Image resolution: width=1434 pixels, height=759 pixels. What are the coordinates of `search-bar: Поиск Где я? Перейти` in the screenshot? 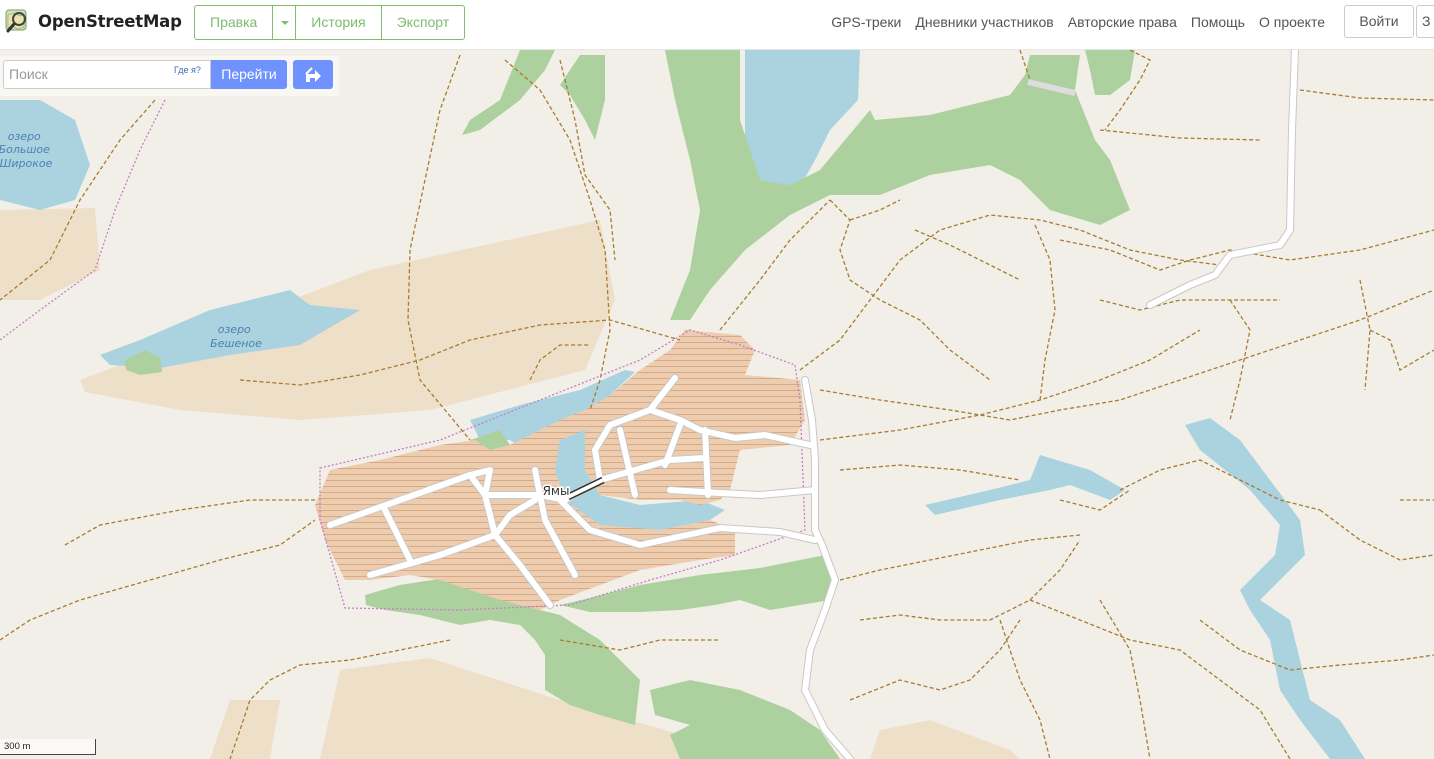 It's located at (169, 76).